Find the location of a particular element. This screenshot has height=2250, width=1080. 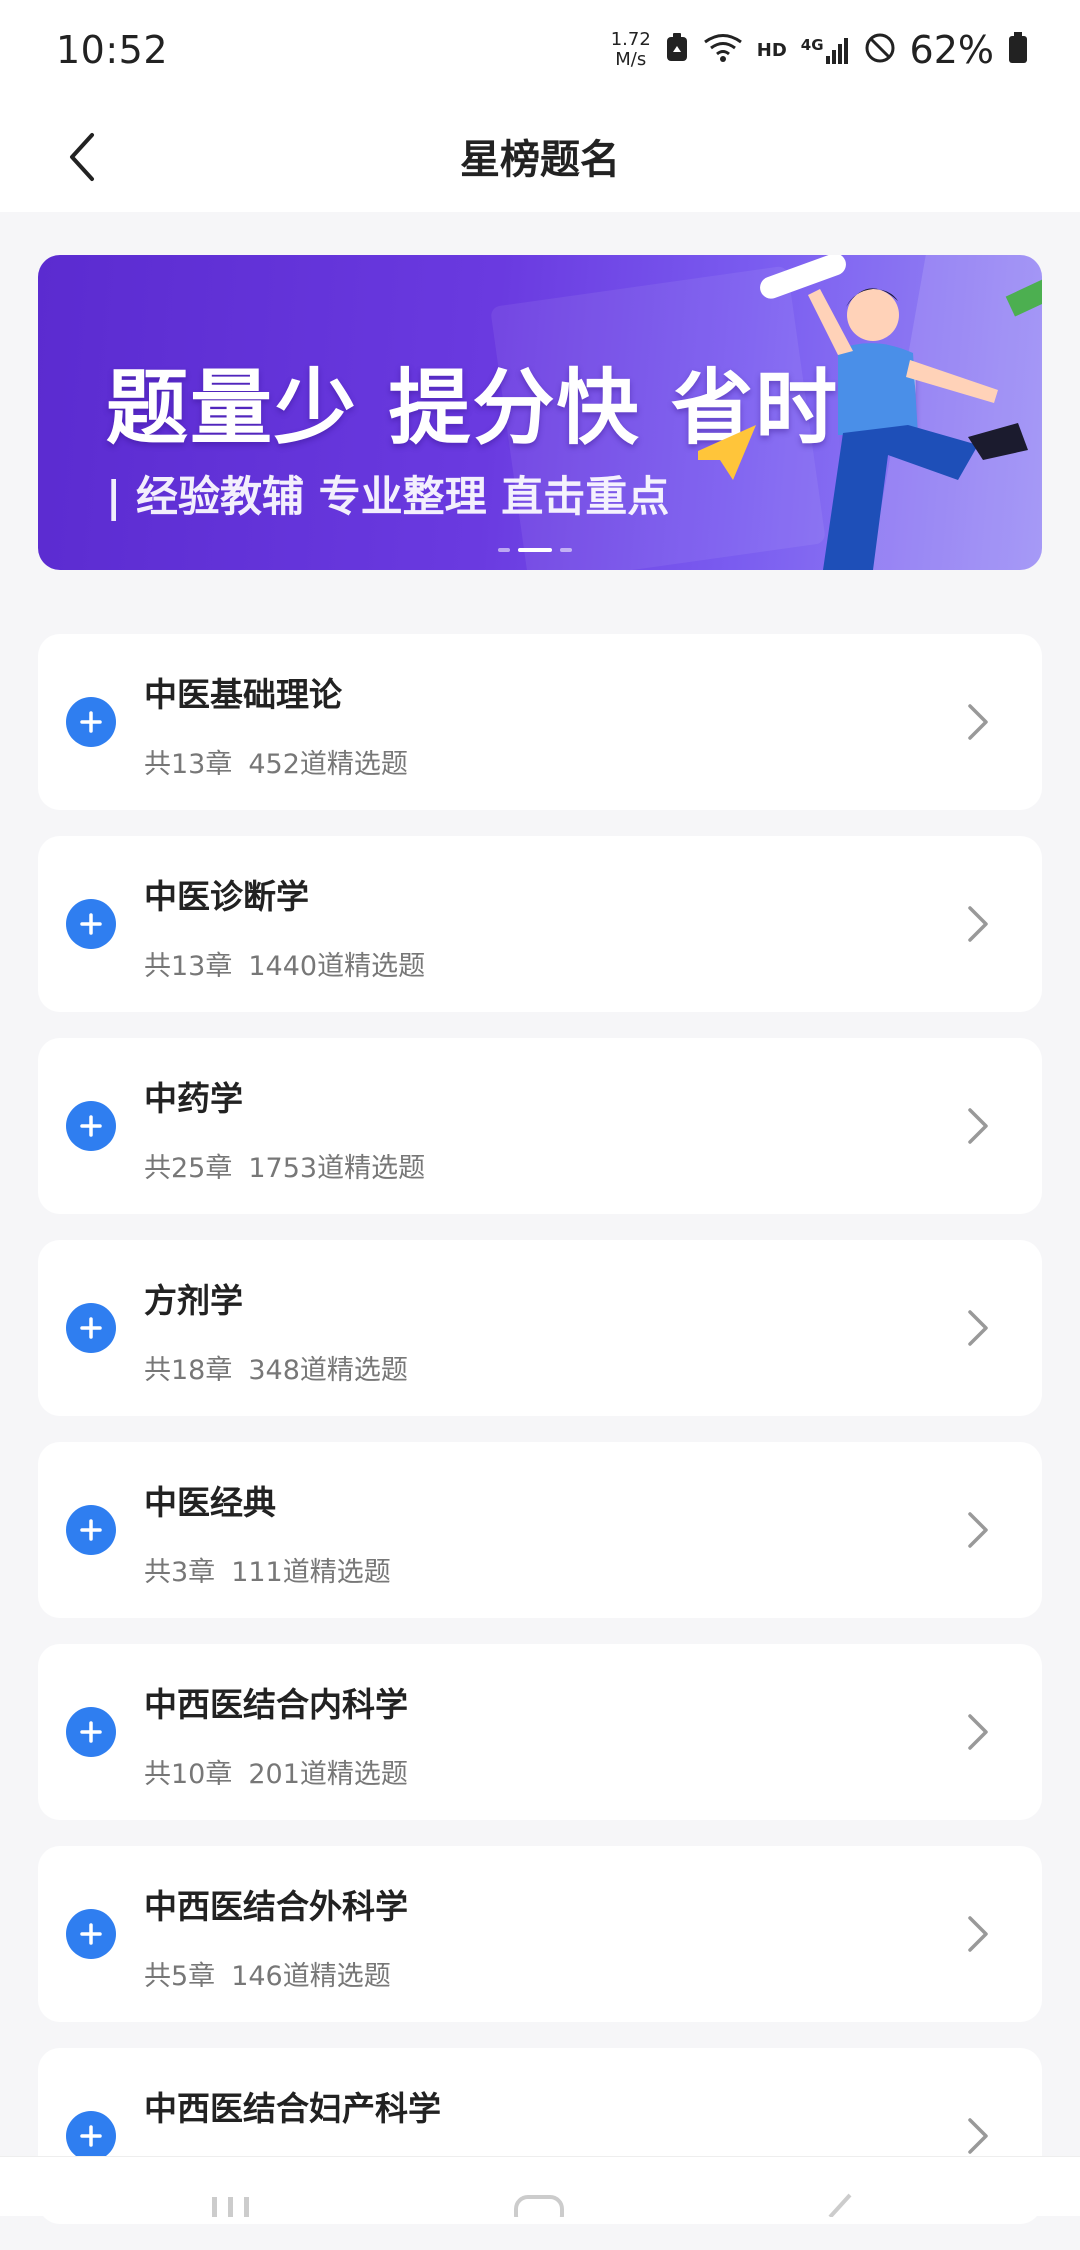

status-bar: 10:52 1.72 M/s HD 4G 62% is located at coordinates (540, 50).